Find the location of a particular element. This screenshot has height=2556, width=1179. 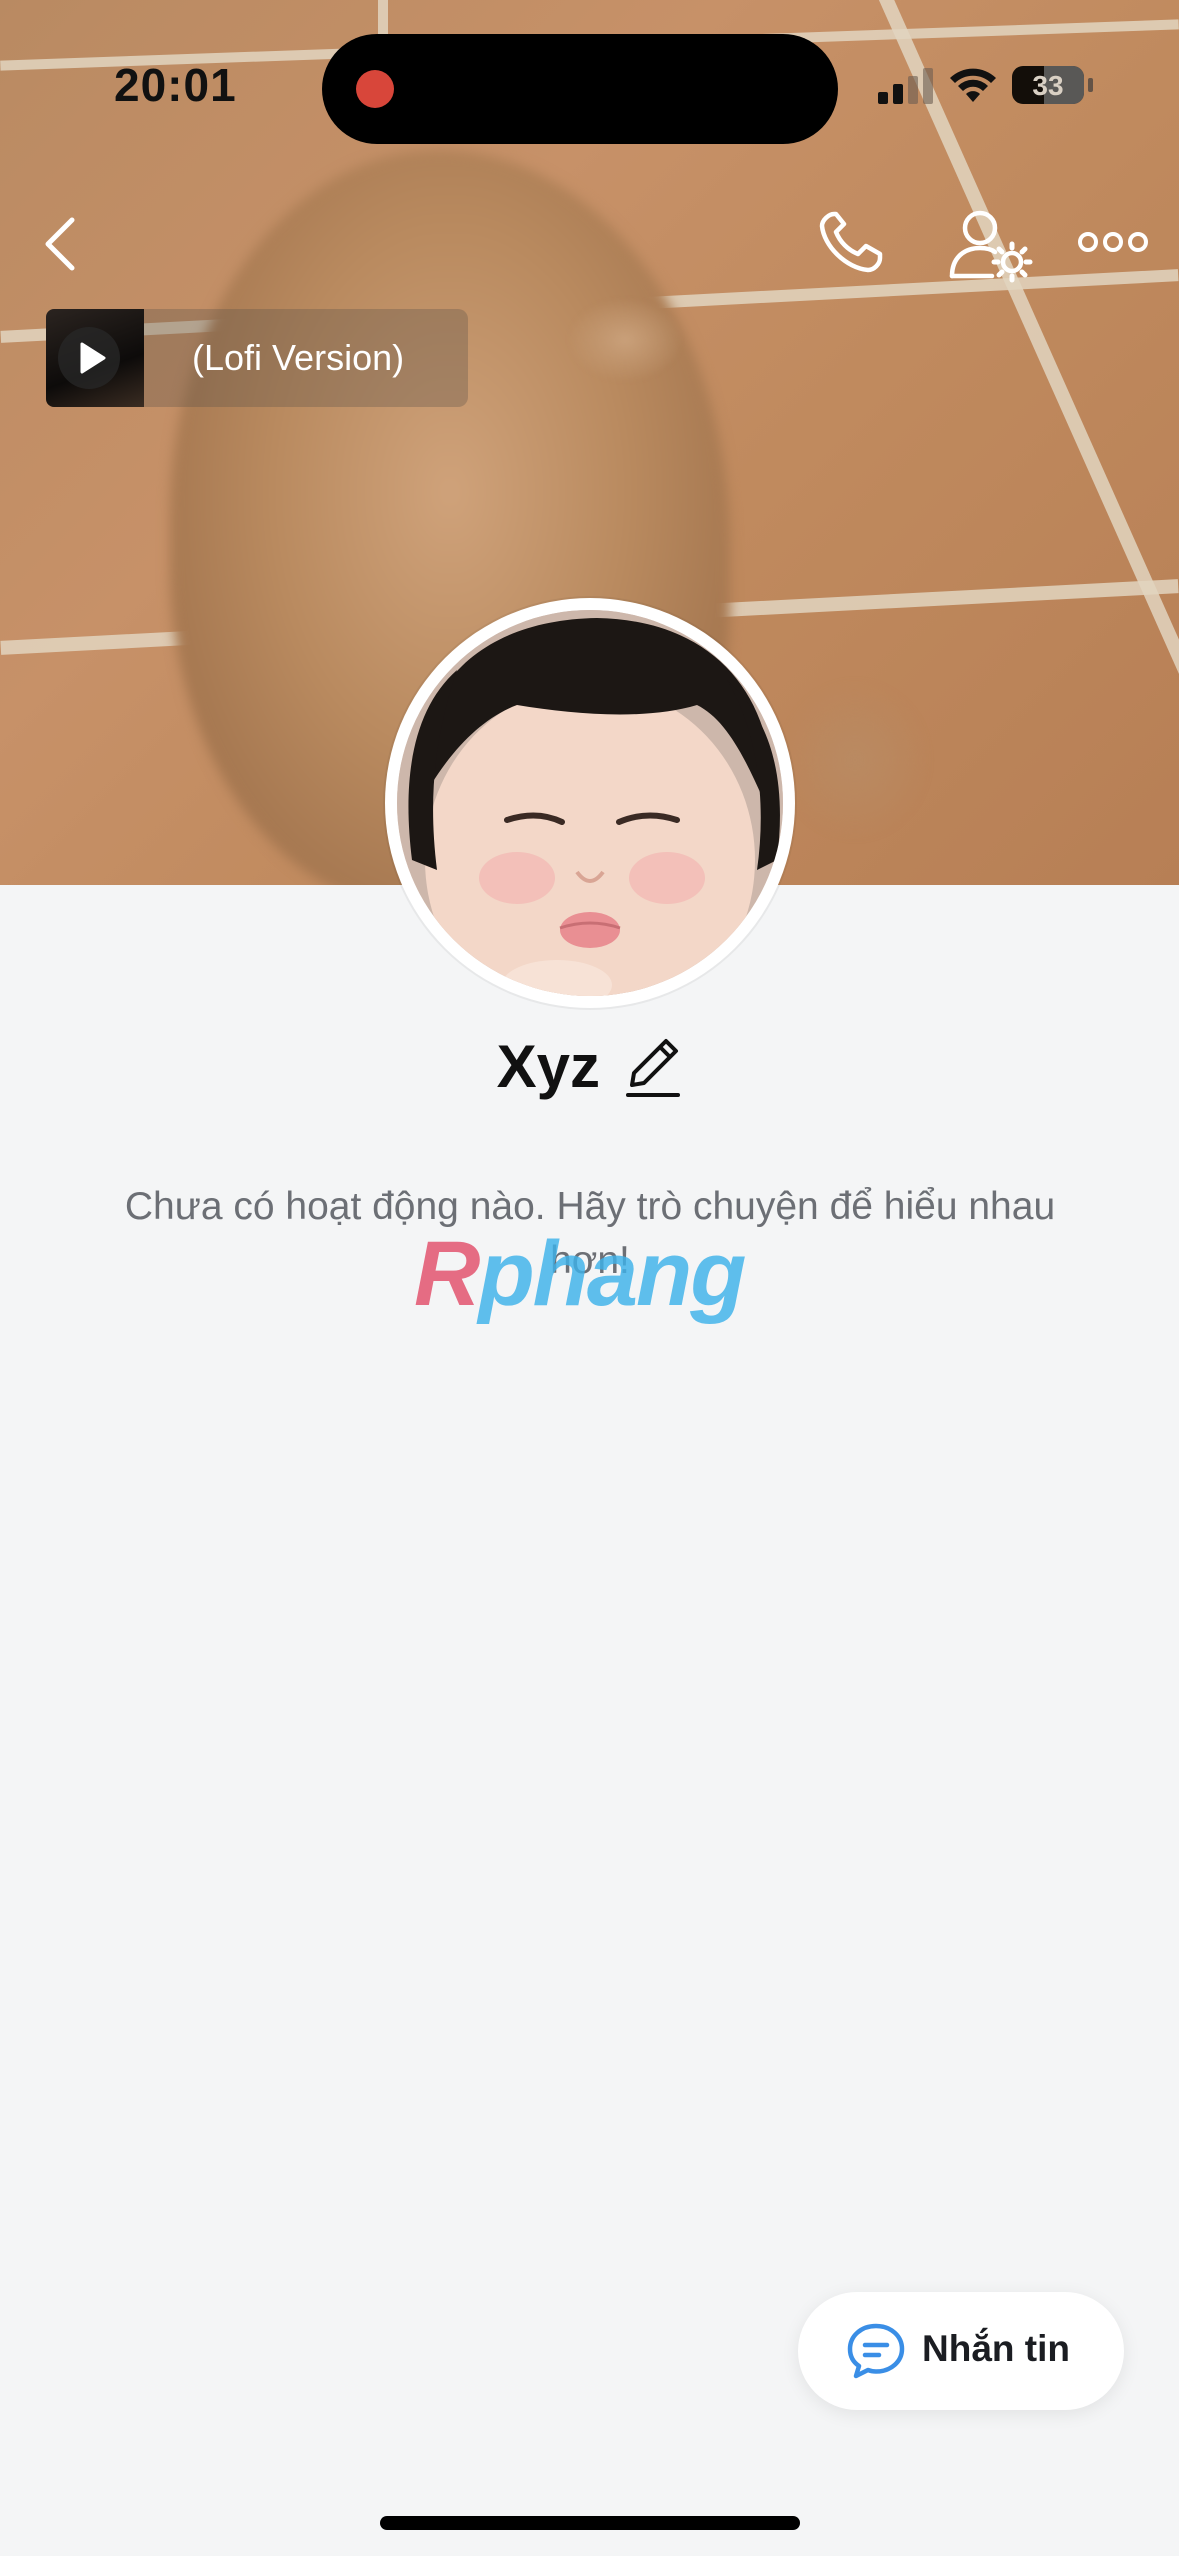

music-album-art is located at coordinates (95, 358).